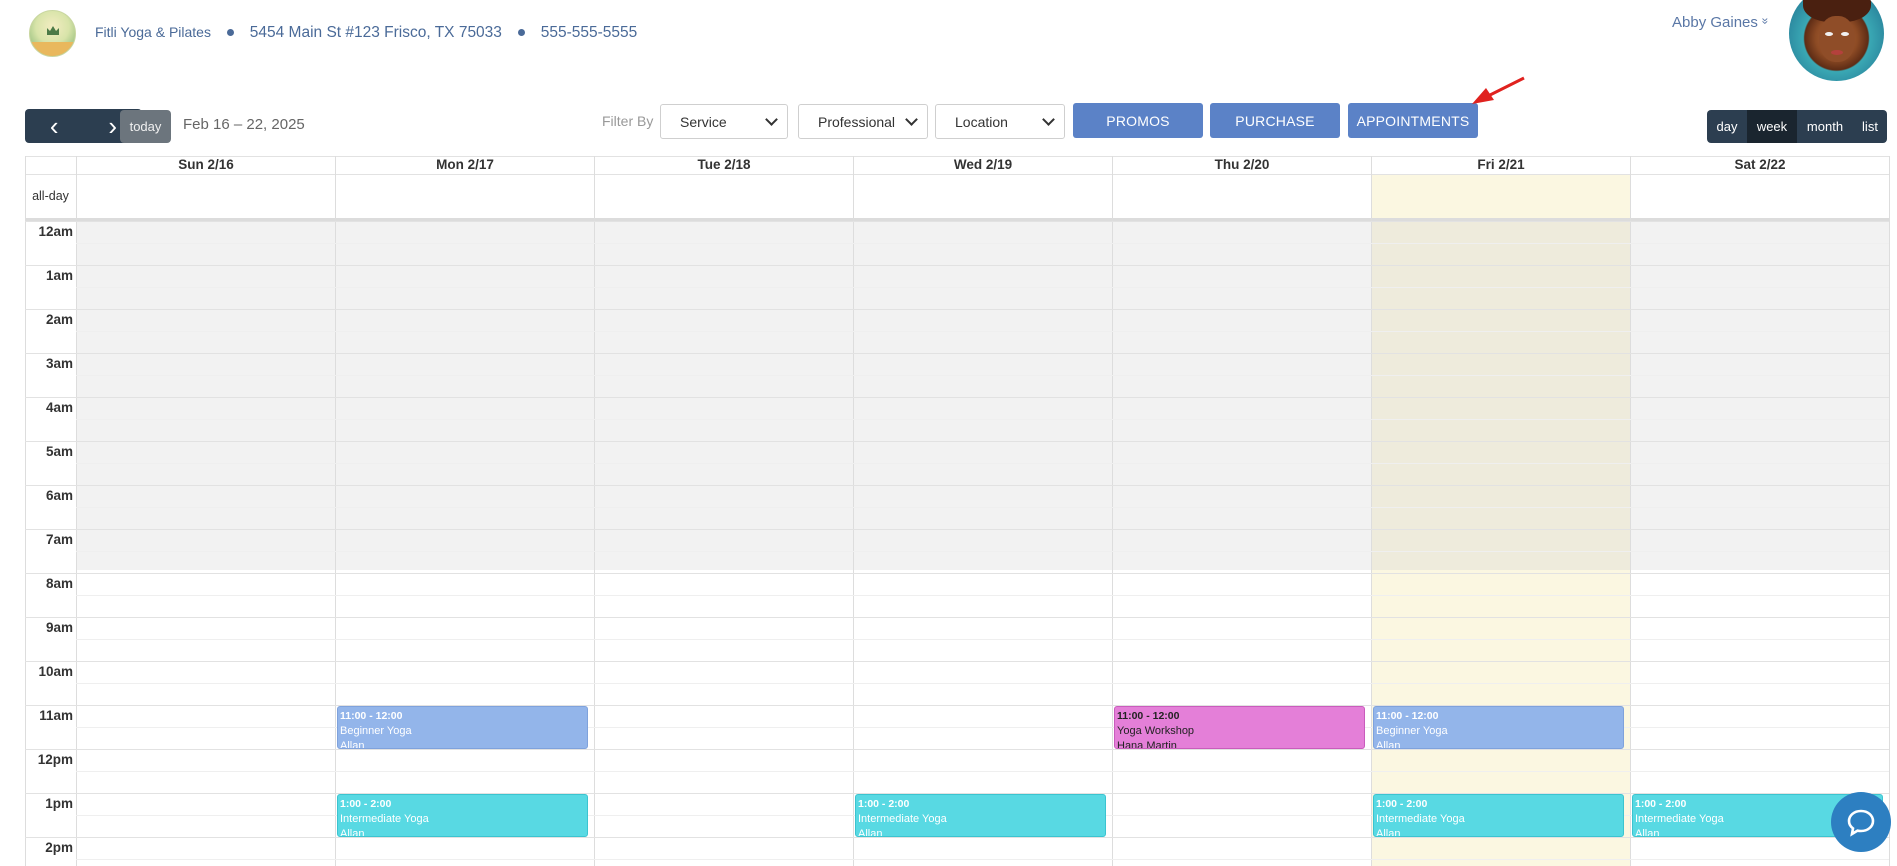 This screenshot has width=1897, height=866. Describe the element at coordinates (1147, 744) in the screenshot. I see `event-instructor: Hana Martin` at that location.